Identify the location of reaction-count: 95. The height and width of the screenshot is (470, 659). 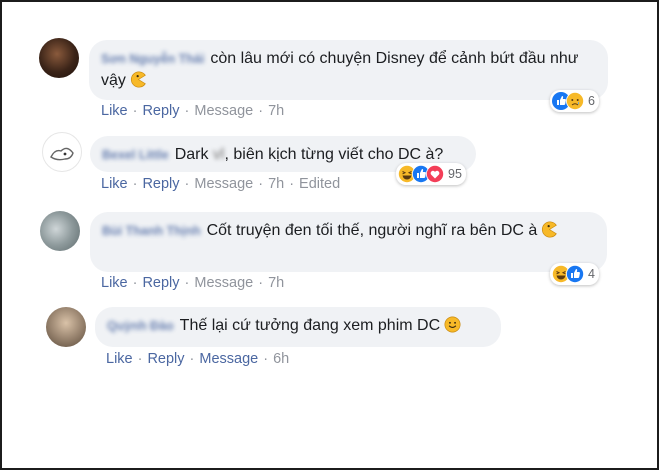
(455, 174).